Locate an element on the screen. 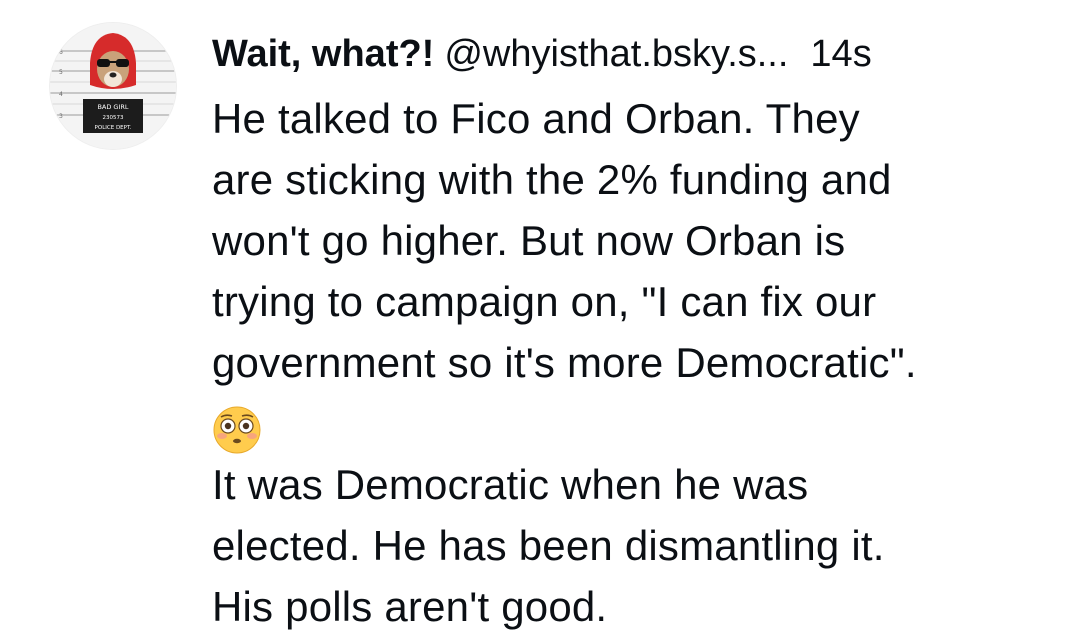 The height and width of the screenshot is (637, 1080). placard-line-1: BAD GIRL is located at coordinates (112, 107).